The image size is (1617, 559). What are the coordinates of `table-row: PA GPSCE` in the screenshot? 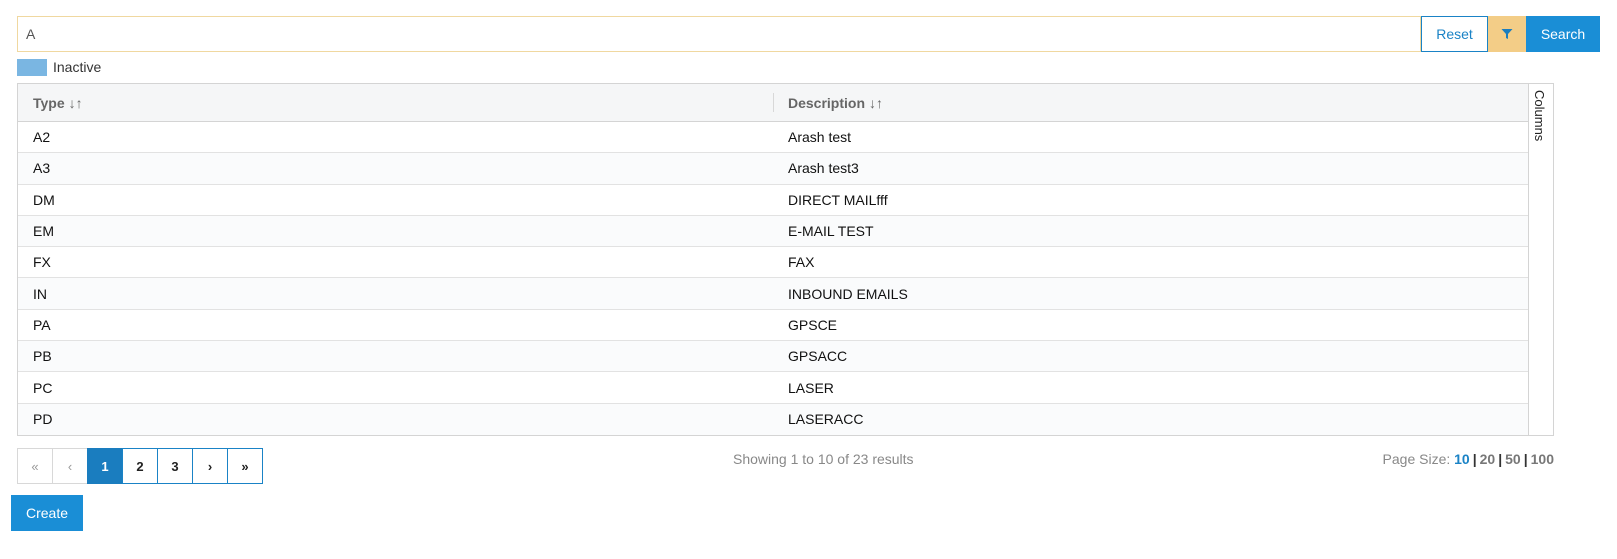 It's located at (773, 326).